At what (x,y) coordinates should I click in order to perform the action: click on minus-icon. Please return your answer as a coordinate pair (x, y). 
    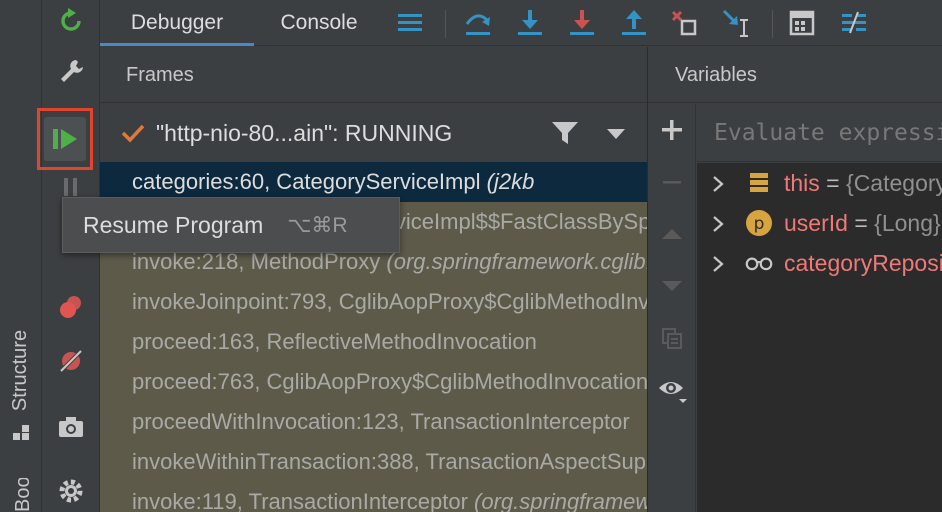
    Looking at the image, I should click on (672, 182).